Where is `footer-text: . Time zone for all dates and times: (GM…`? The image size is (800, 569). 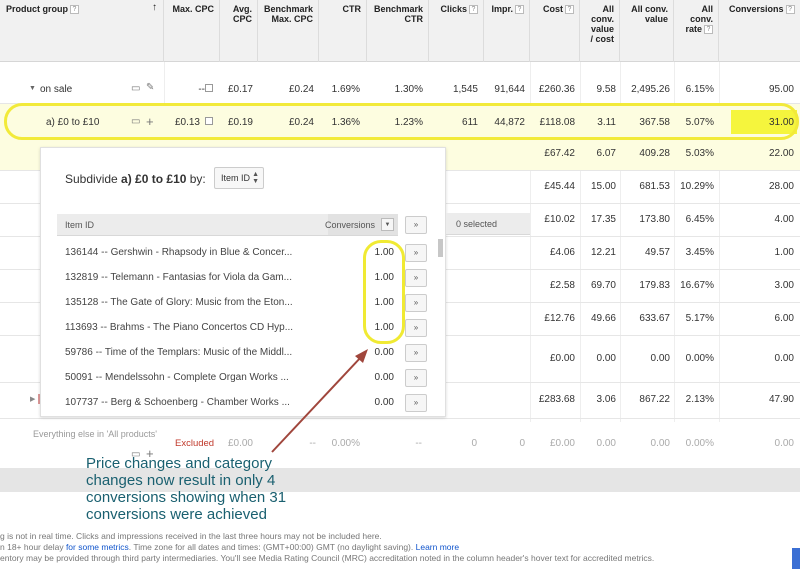
footer-text: . Time zone for all dates and times: (GM… is located at coordinates (272, 547).